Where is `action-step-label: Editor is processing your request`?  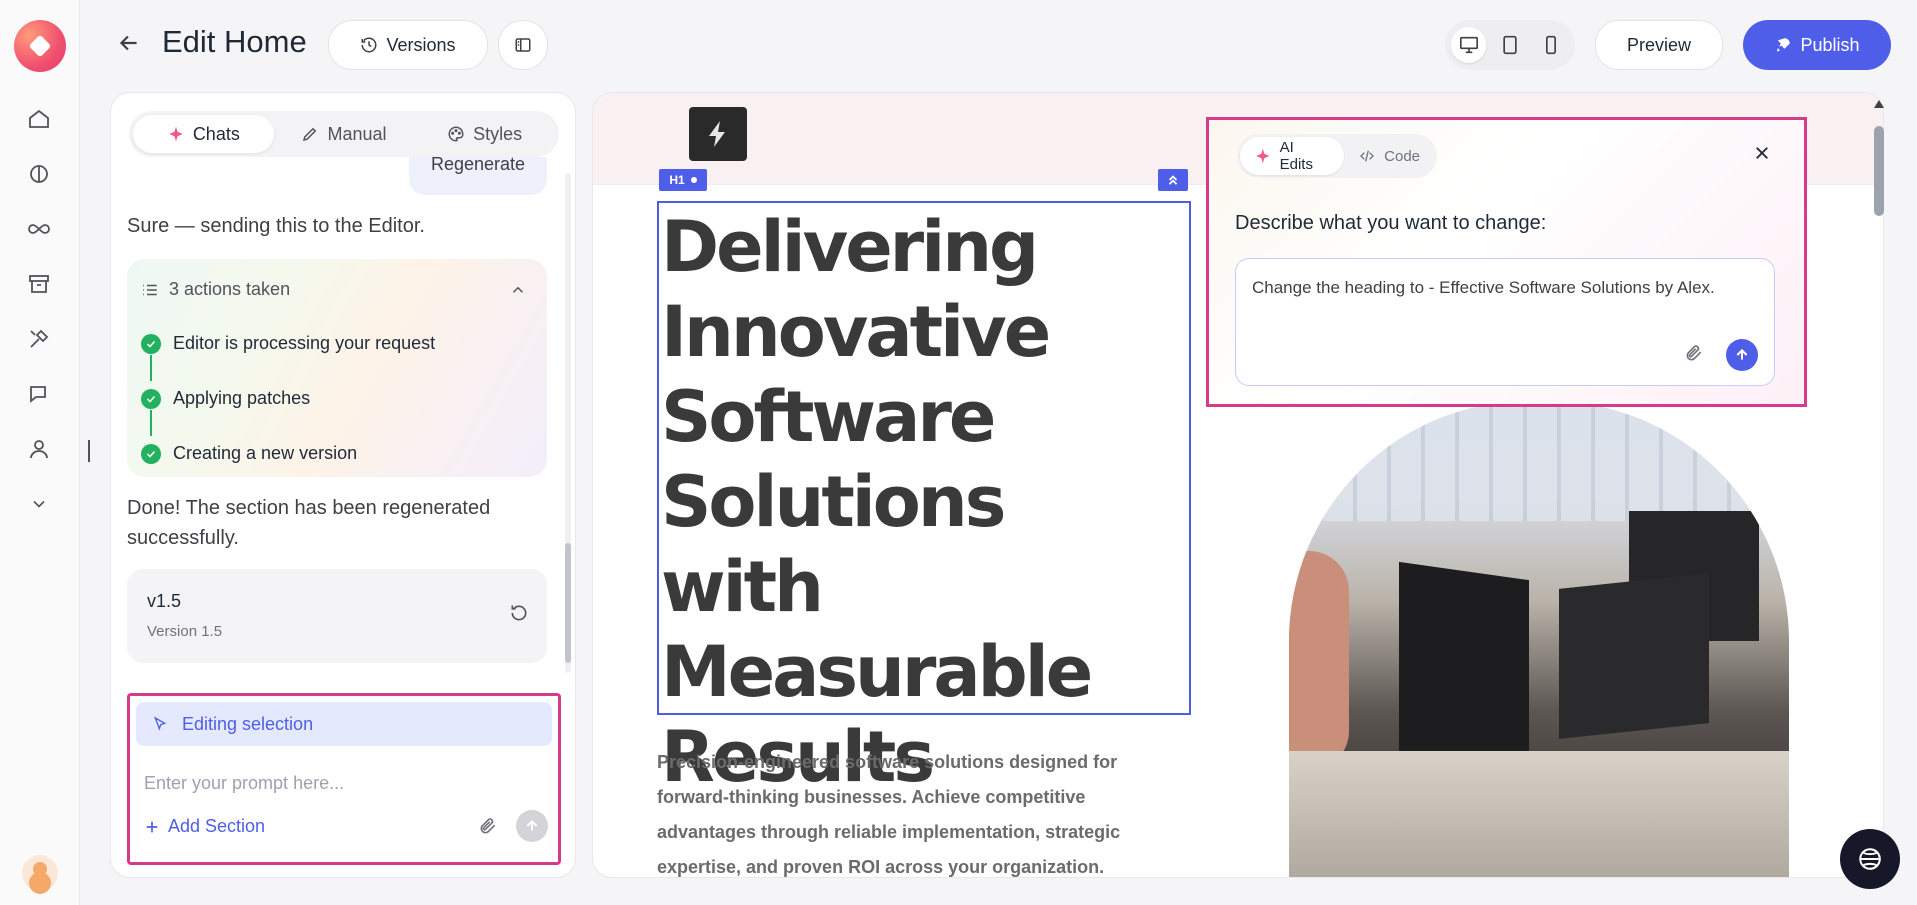
action-step-label: Editor is processing your request is located at coordinates (304, 343).